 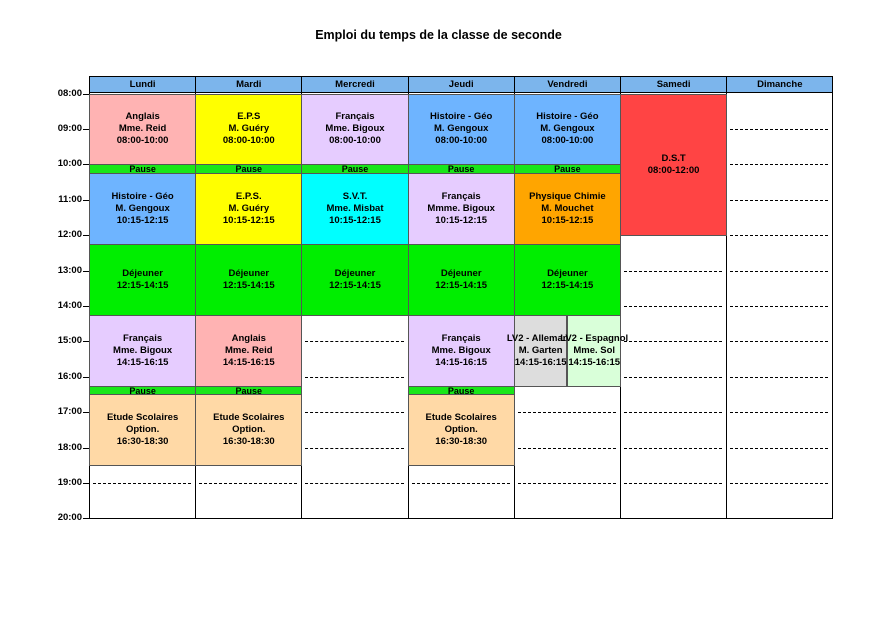 I want to click on course-block: Anglais Mme. Reid 14:15-16:15, so click(x=249, y=350).